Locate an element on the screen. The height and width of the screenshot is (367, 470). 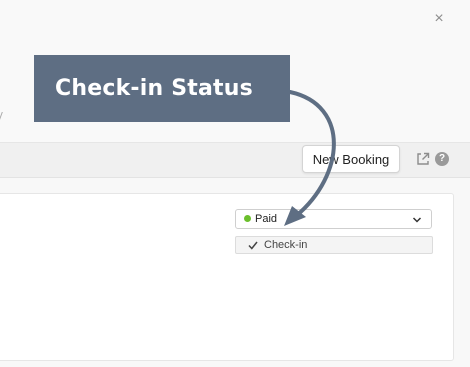
callout-box: Check-in Status is located at coordinates (162, 88).